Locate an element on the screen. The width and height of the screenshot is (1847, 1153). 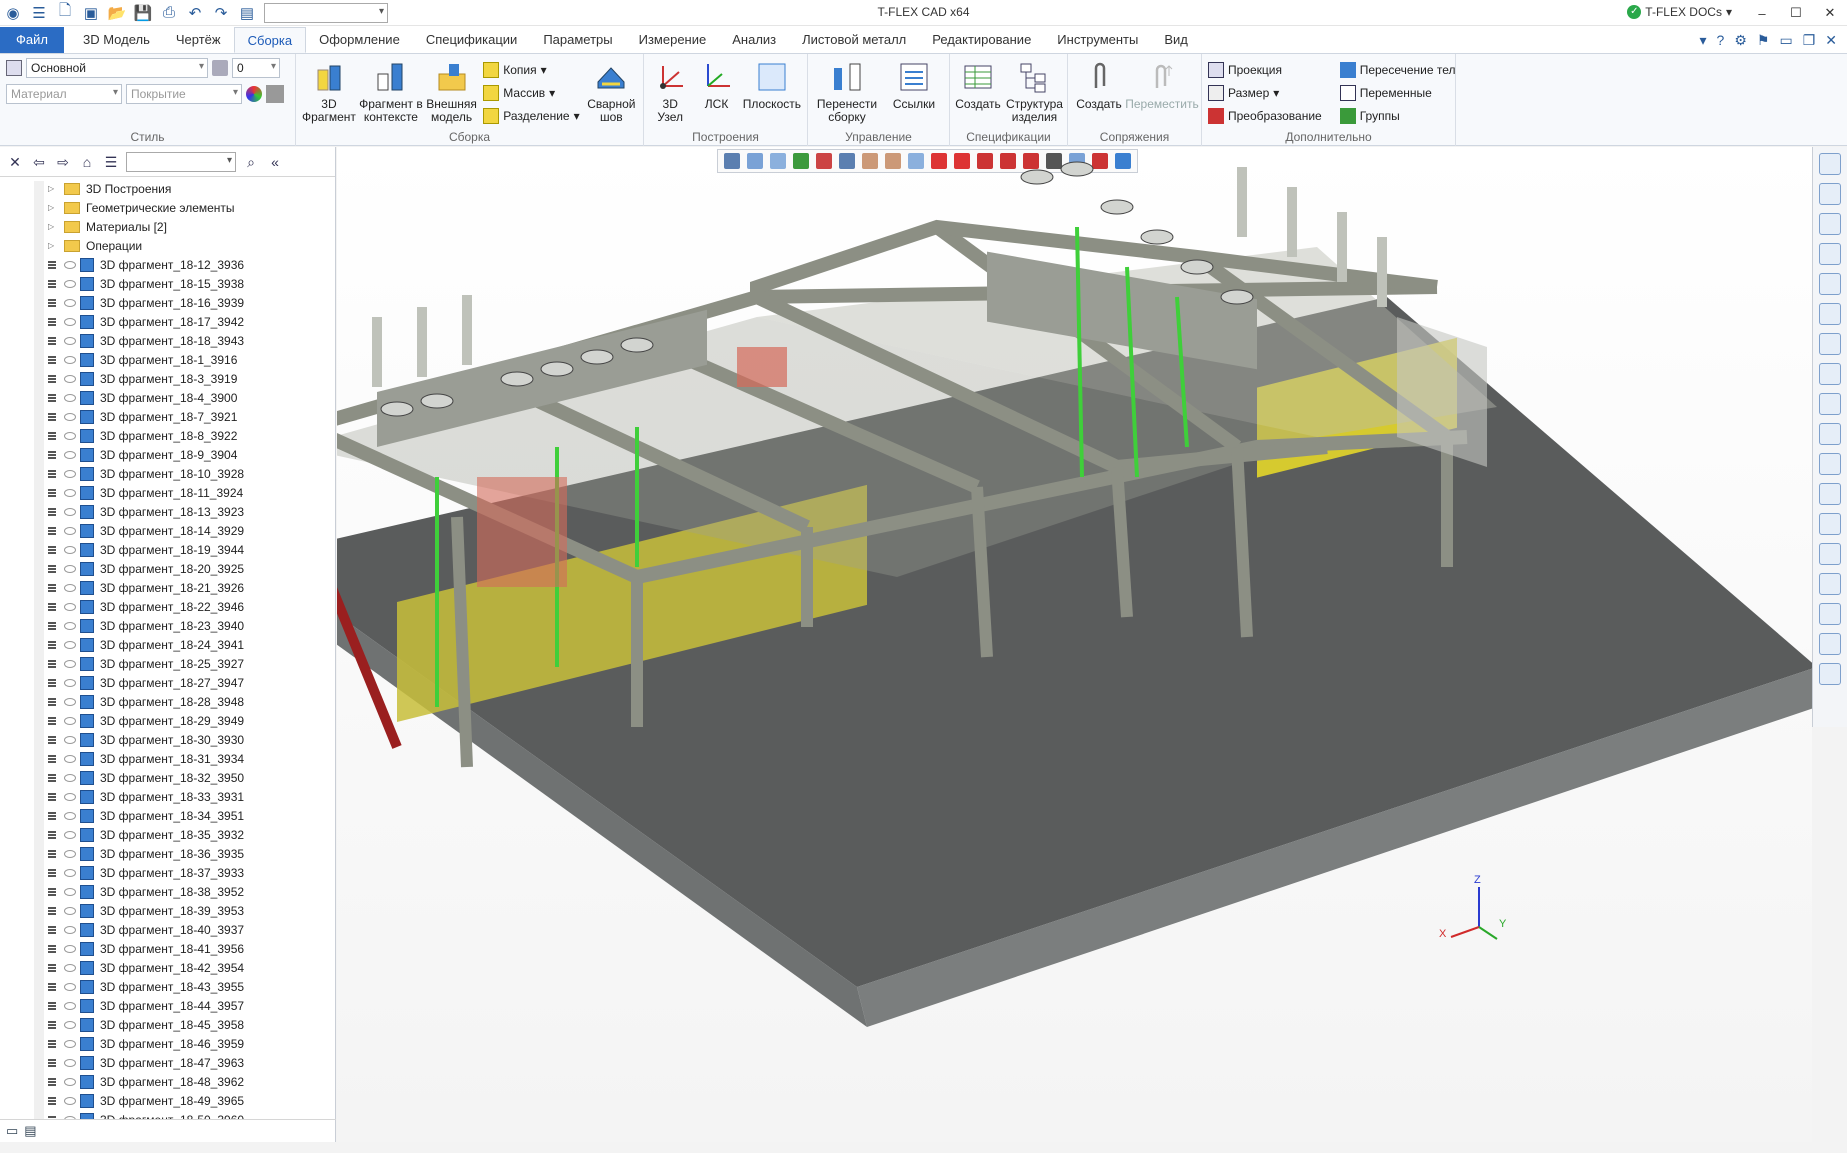
weld-button: Сварной шов is located at coordinates (611, 94).